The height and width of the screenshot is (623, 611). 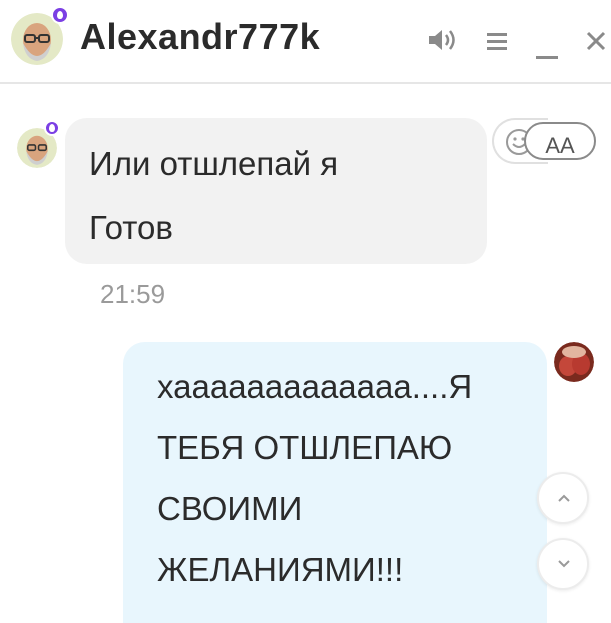 What do you see at coordinates (52, 128) in the screenshot?
I see `incoming-status-drop-icon` at bounding box center [52, 128].